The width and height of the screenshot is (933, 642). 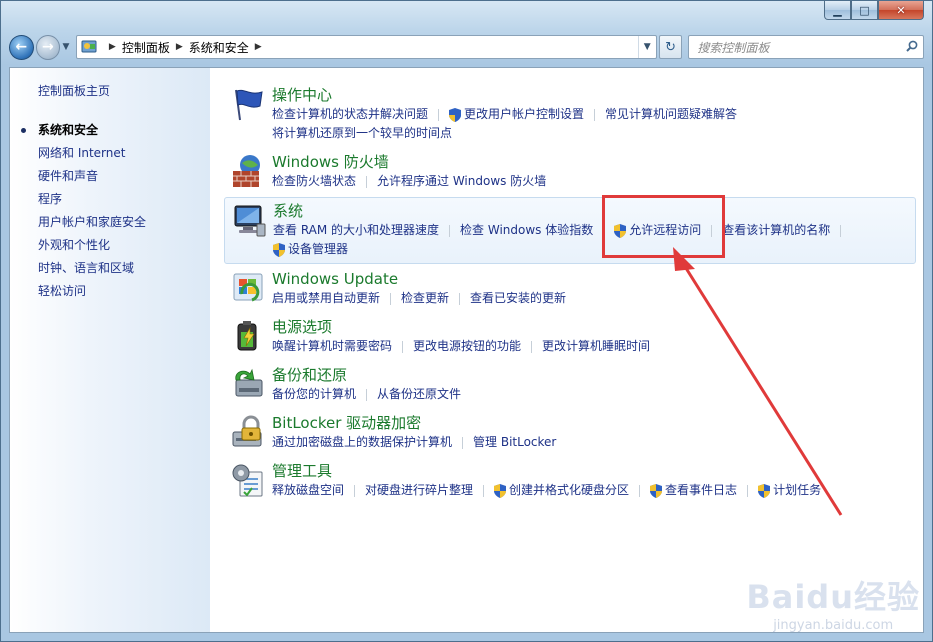 I want to click on link-view-ram: 查看 RAM 的大小和处理器速度, so click(x=366, y=230).